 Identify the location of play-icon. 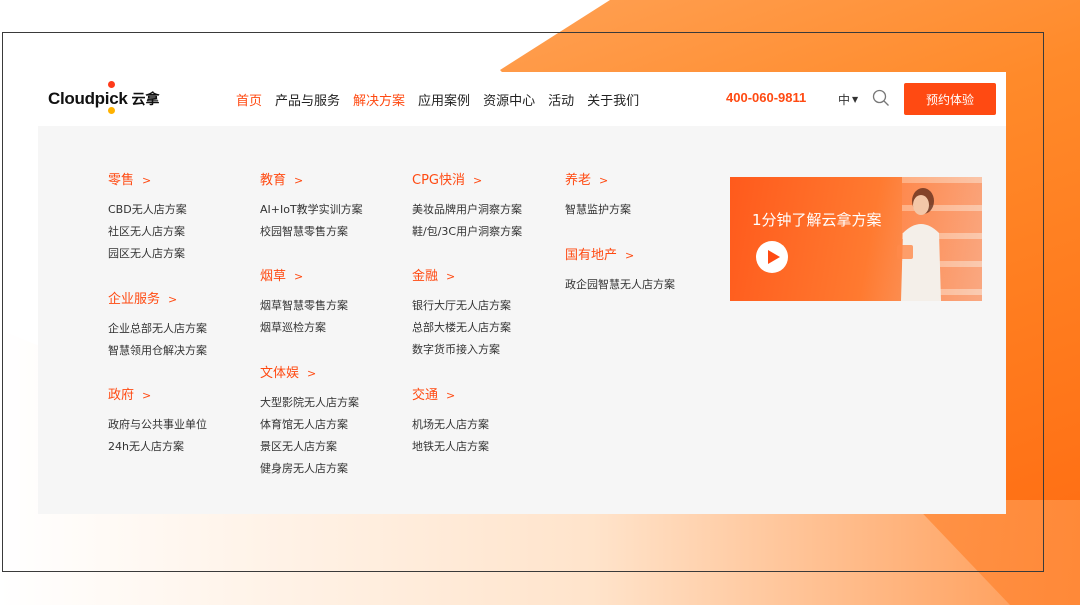
(772, 257).